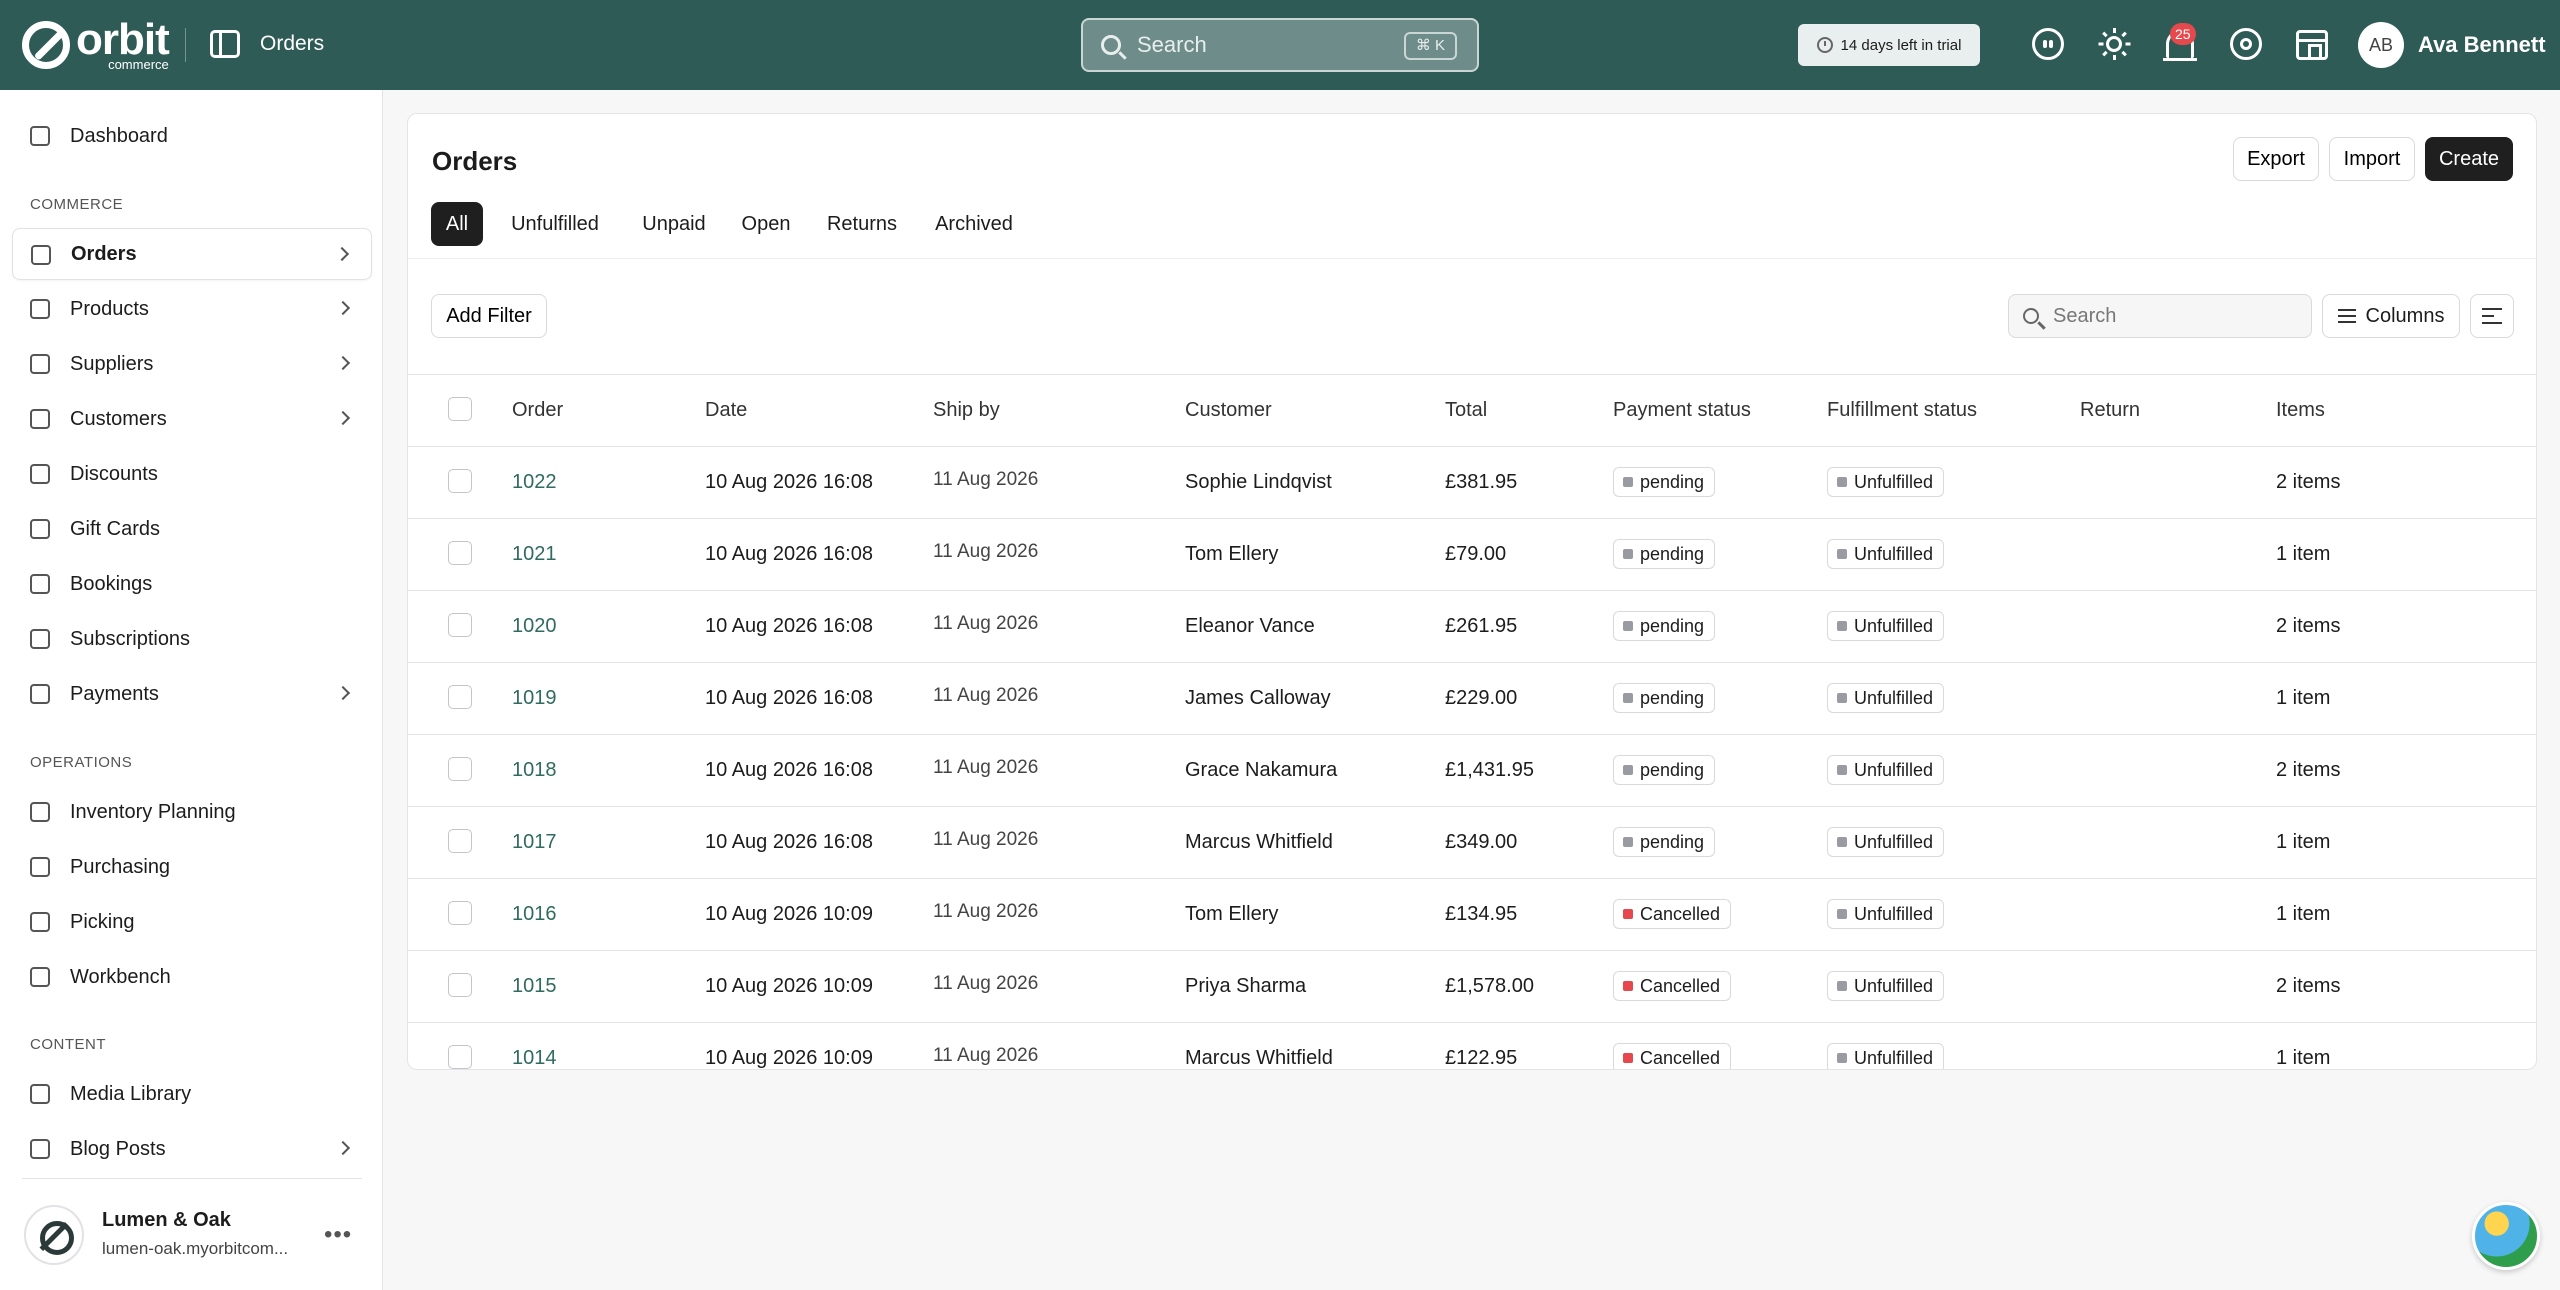 The height and width of the screenshot is (1290, 2560). I want to click on column-header-return: Return, so click(2110, 410).